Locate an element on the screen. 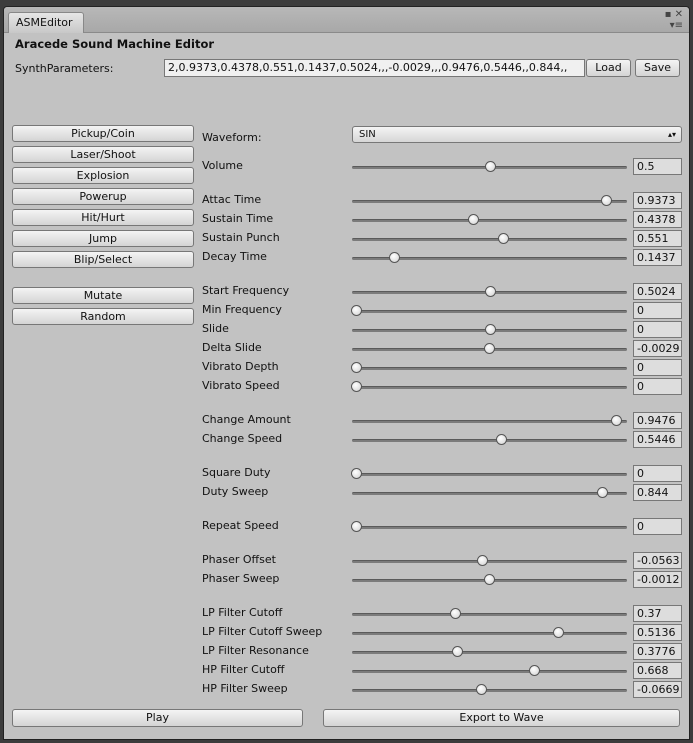  param-label: Vibrato Depth is located at coordinates (240, 366).